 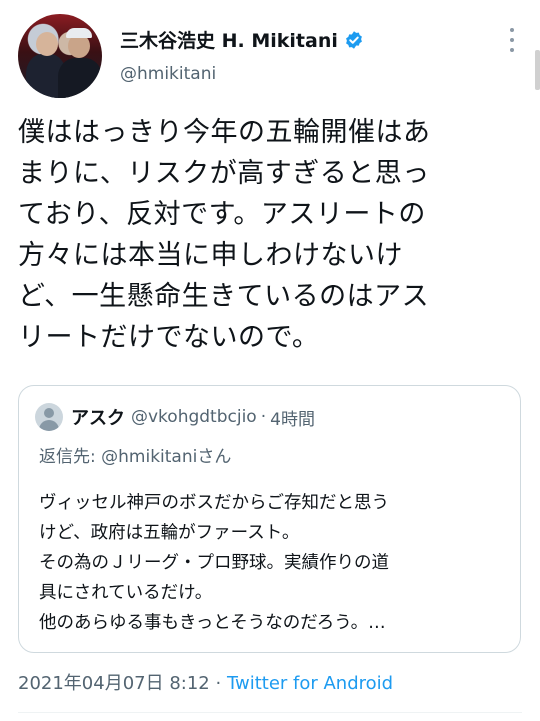 What do you see at coordinates (292, 417) in the screenshot?
I see `quoted-timestamp: 4時間` at bounding box center [292, 417].